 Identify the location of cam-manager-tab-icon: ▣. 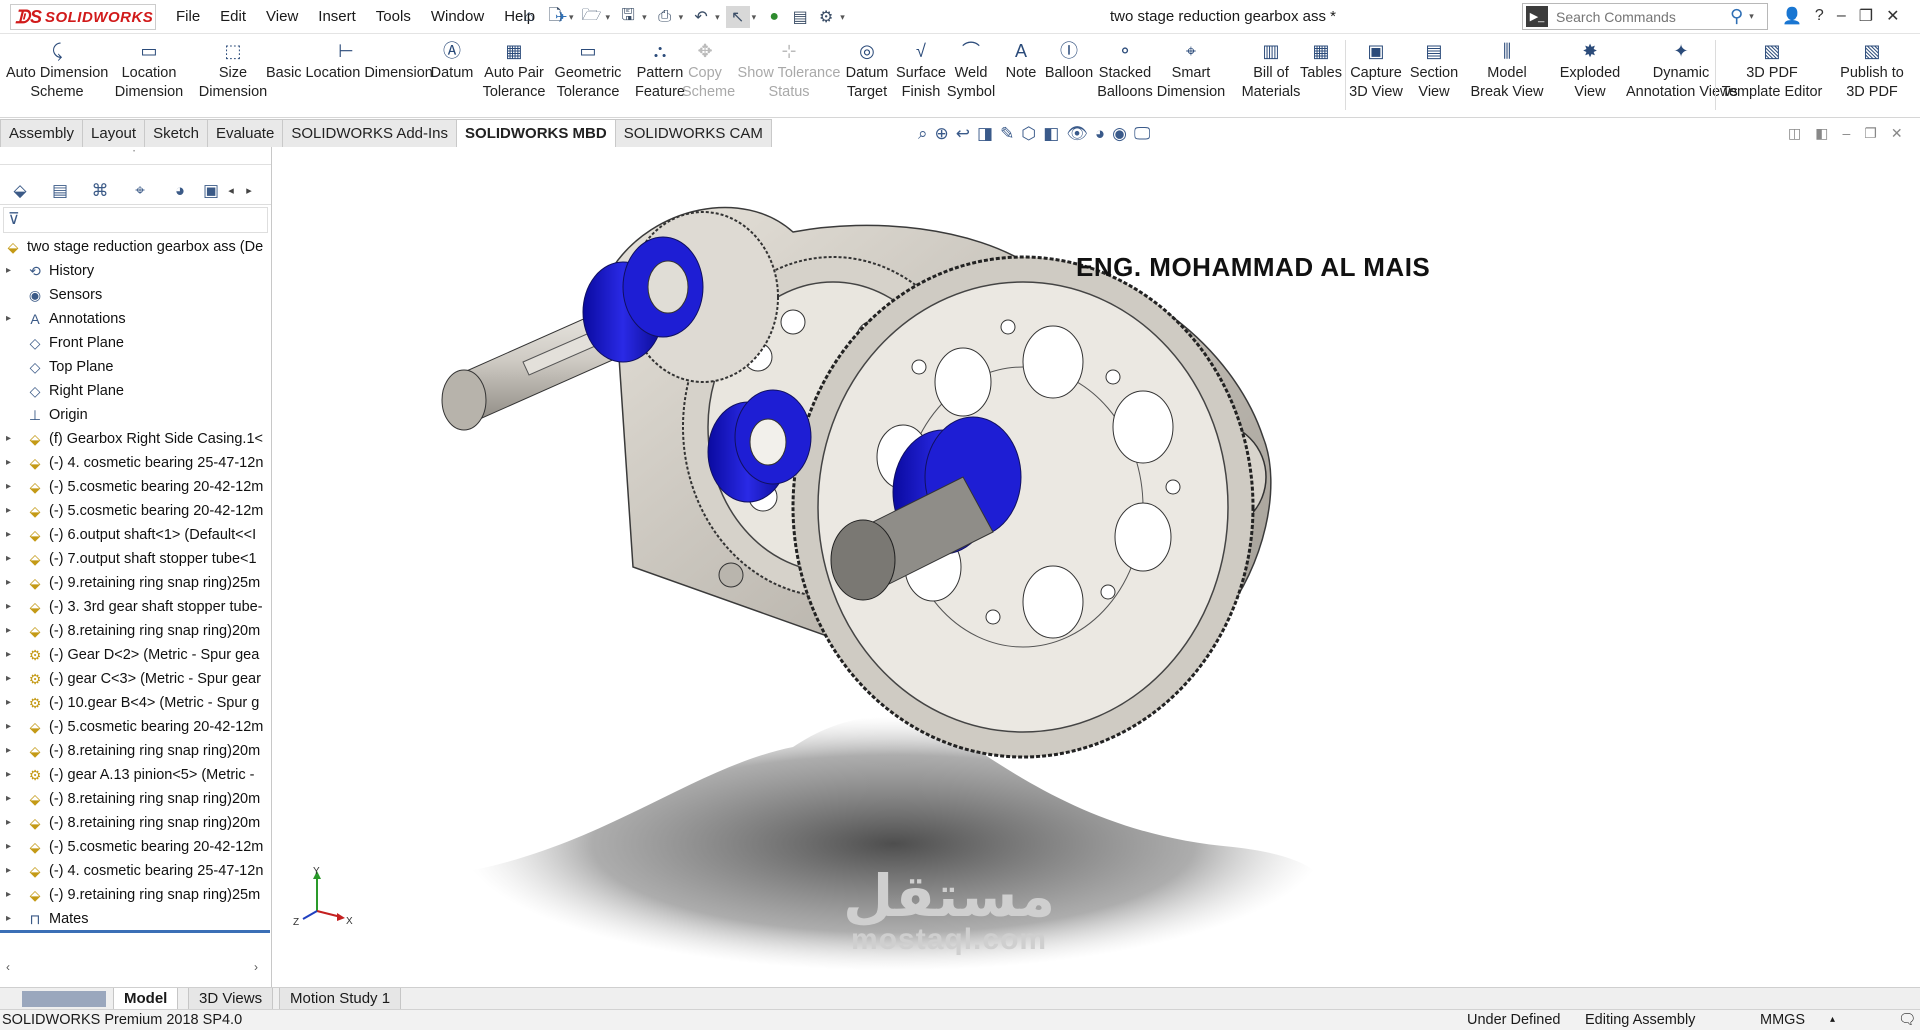
(211, 191).